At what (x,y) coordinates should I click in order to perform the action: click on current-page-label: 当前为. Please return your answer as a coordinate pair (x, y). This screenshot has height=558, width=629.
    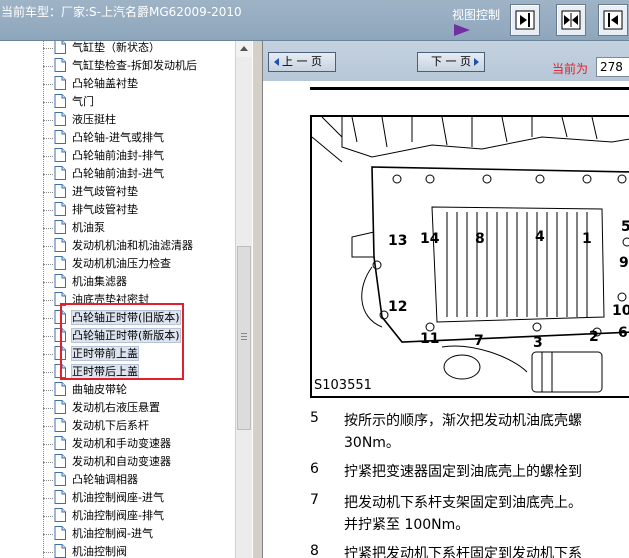
    Looking at the image, I should click on (570, 69).